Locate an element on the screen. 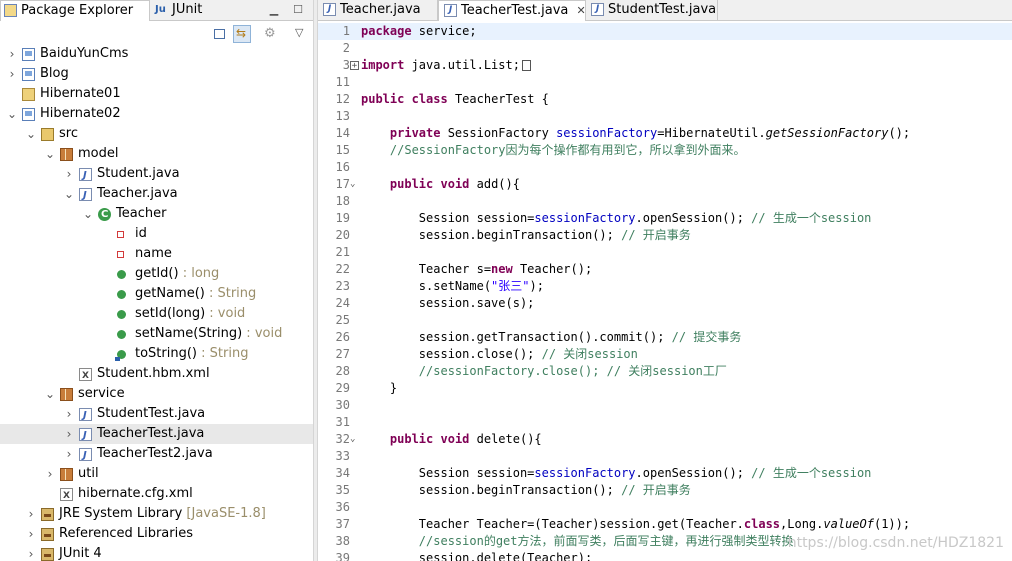 This screenshot has width=1012, height=561. tree-item: › Referenced Libraries is located at coordinates (156, 534).